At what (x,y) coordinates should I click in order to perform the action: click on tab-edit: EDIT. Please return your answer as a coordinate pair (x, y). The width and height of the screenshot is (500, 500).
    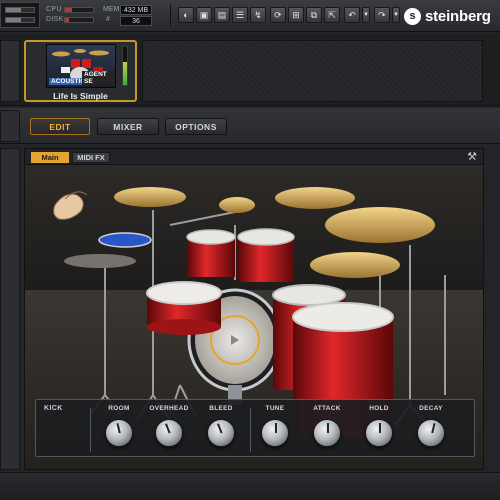
    Looking at the image, I should click on (60, 126).